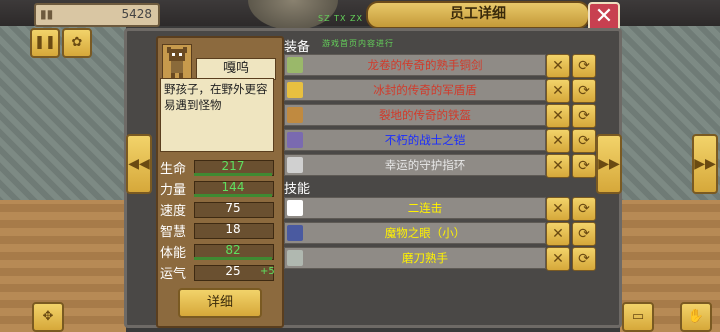  I want to click on stat-row-luck: 运气 25 +5, so click(219, 273).